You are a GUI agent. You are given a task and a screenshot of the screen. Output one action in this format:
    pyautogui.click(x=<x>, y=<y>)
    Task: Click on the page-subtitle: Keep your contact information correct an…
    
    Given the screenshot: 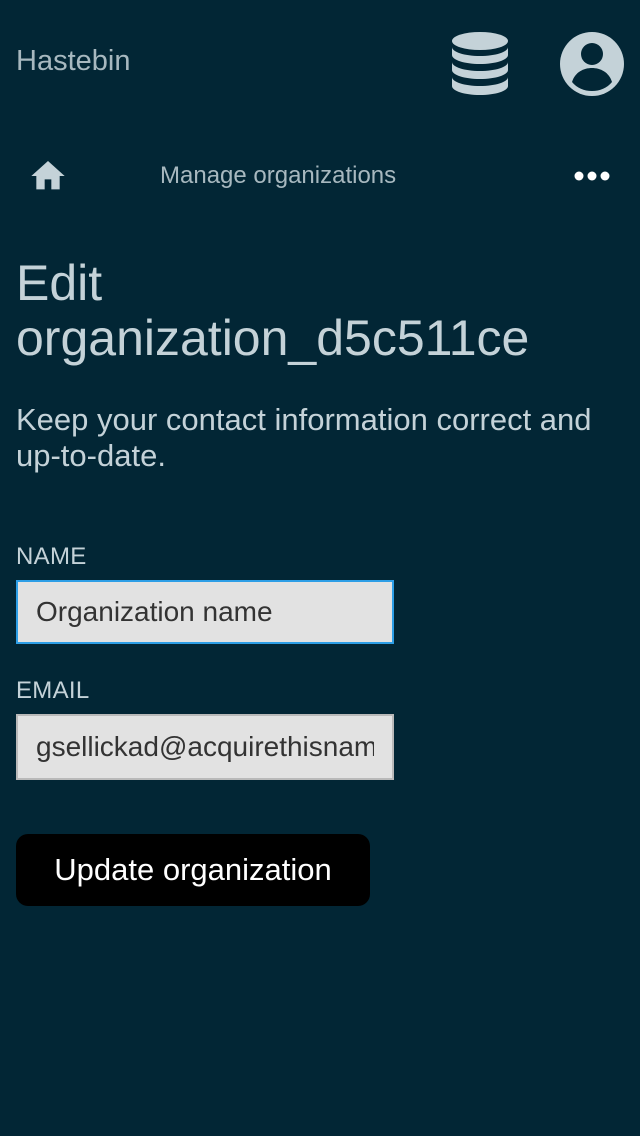 What is the action you would take?
    pyautogui.click(x=304, y=437)
    